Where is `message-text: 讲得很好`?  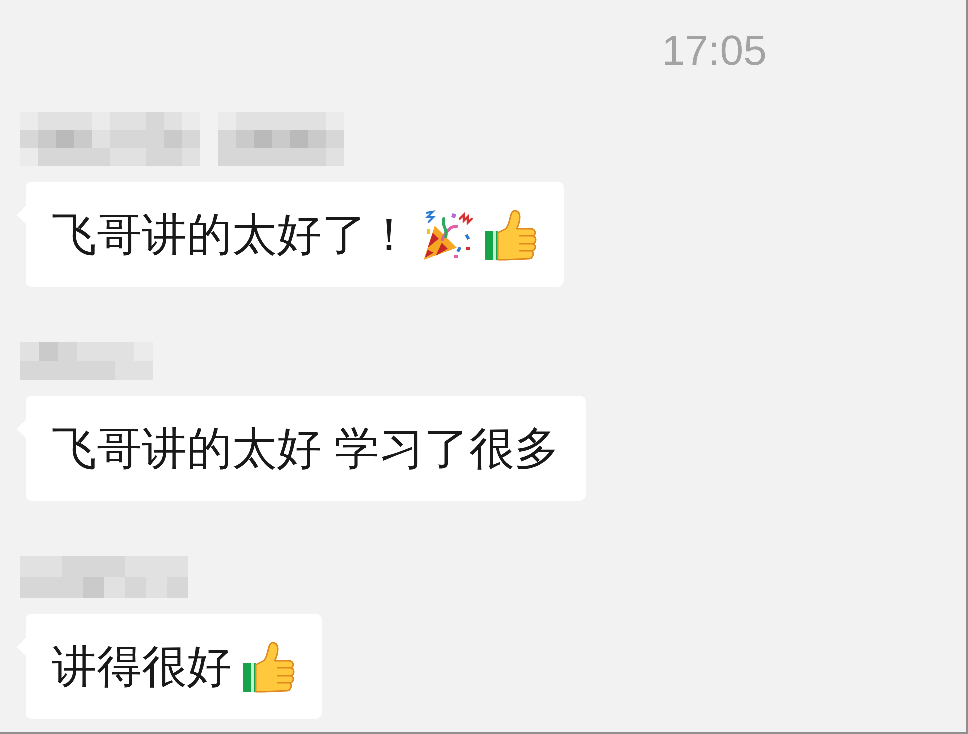 message-text: 讲得很好 is located at coordinates (142, 666).